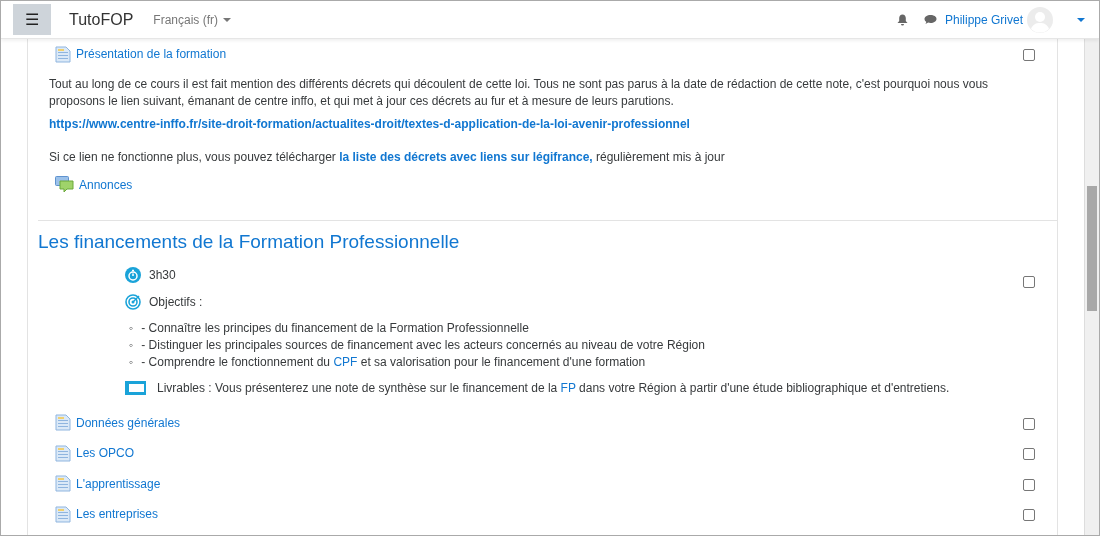 The width and height of the screenshot is (1100, 536). Describe the element at coordinates (133, 274) in the screenshot. I see `stopwatch-icon` at that location.